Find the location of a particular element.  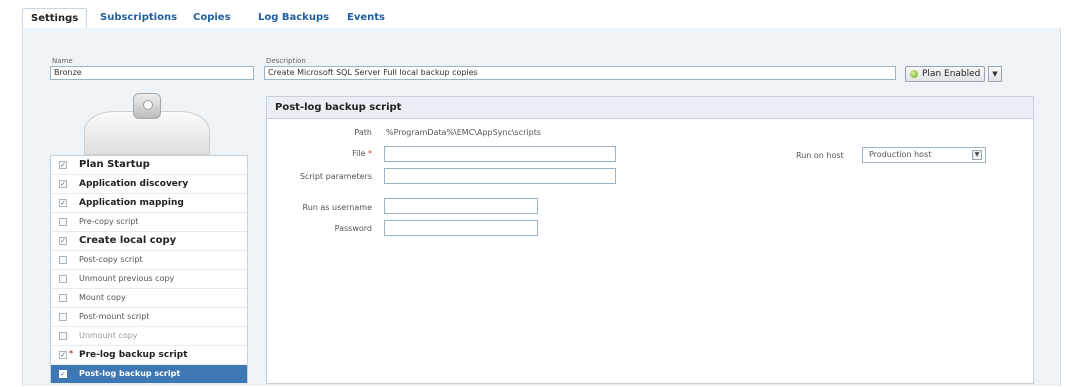

tab-settings: Settings is located at coordinates (55, 18).